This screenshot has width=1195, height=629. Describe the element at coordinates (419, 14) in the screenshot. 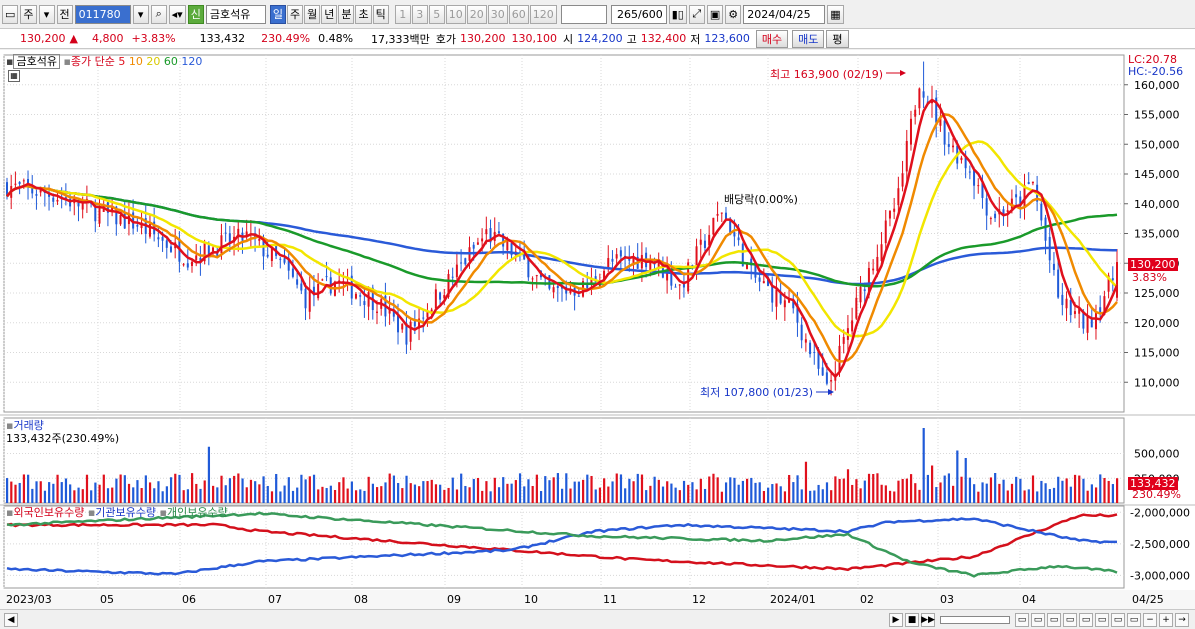

I see `interval-button-1: 3` at that location.